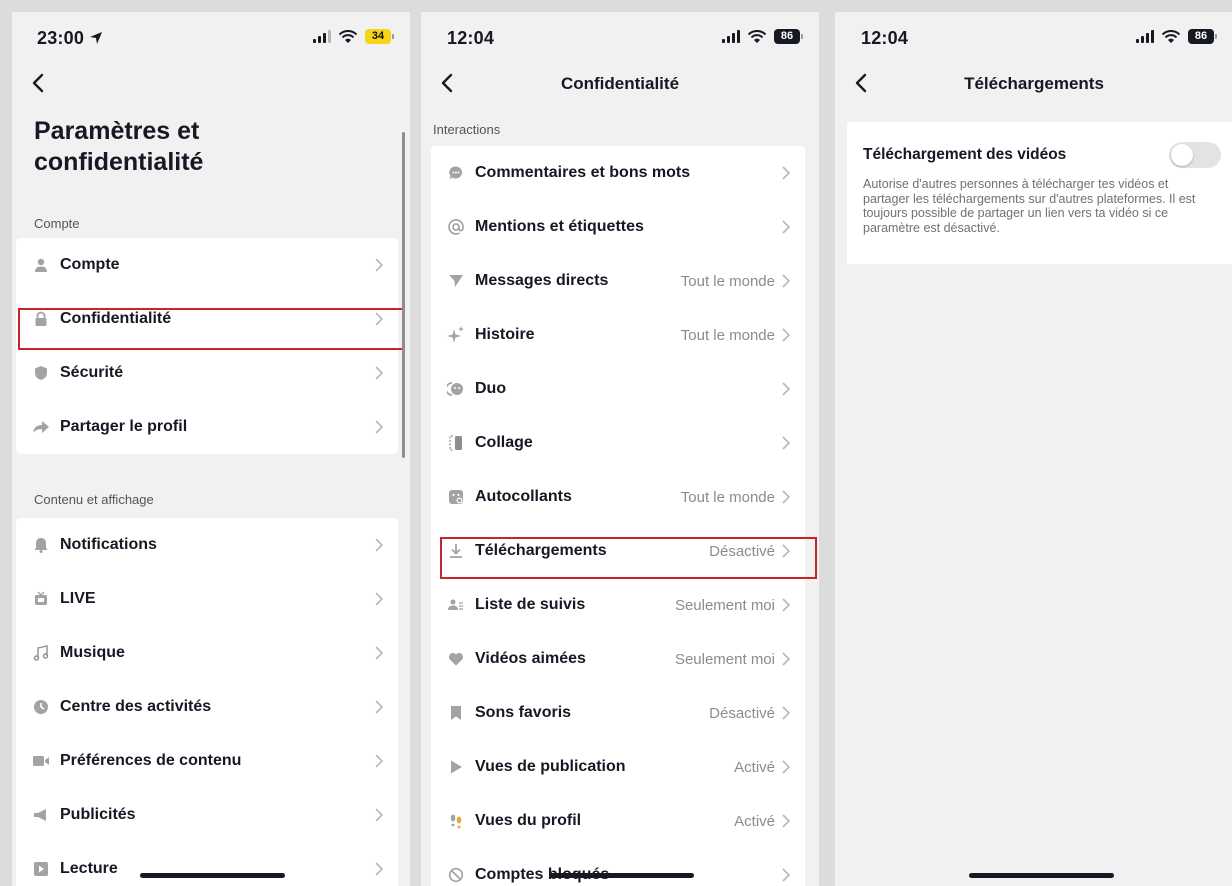 Image resolution: width=1232 pixels, height=886 pixels. I want to click on privacy-item-label: Autocollants, so click(523, 496).